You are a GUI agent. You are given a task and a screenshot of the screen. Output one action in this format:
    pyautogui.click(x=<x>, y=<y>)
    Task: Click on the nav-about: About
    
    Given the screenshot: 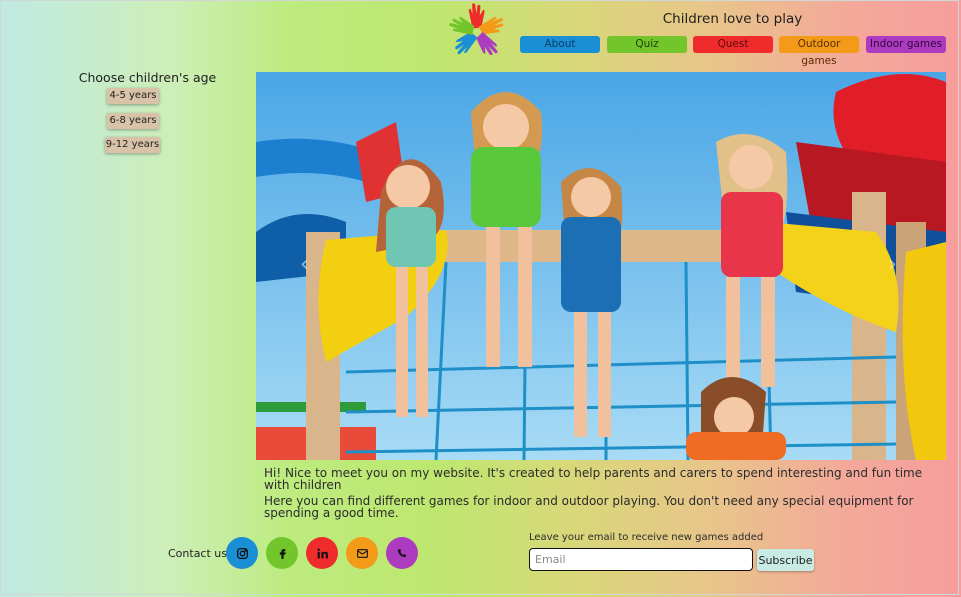 What is the action you would take?
    pyautogui.click(x=560, y=44)
    